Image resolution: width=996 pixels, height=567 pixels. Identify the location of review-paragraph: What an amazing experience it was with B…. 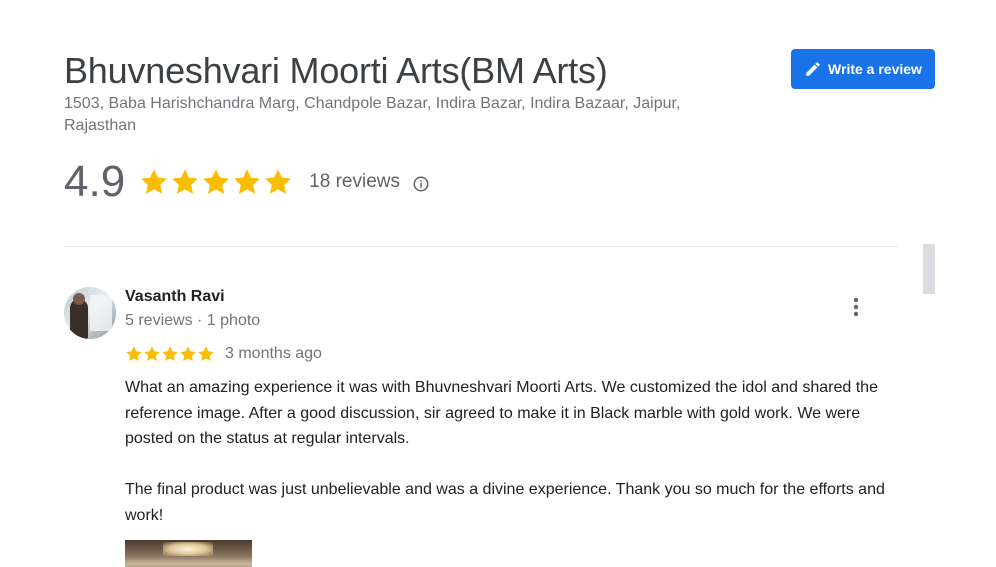
(501, 413).